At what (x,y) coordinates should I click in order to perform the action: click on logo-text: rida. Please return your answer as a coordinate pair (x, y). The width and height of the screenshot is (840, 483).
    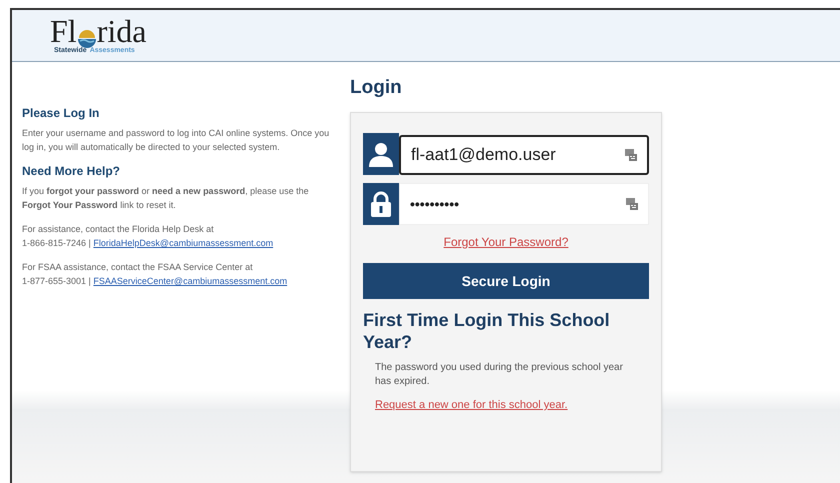
    Looking at the image, I should click on (121, 31).